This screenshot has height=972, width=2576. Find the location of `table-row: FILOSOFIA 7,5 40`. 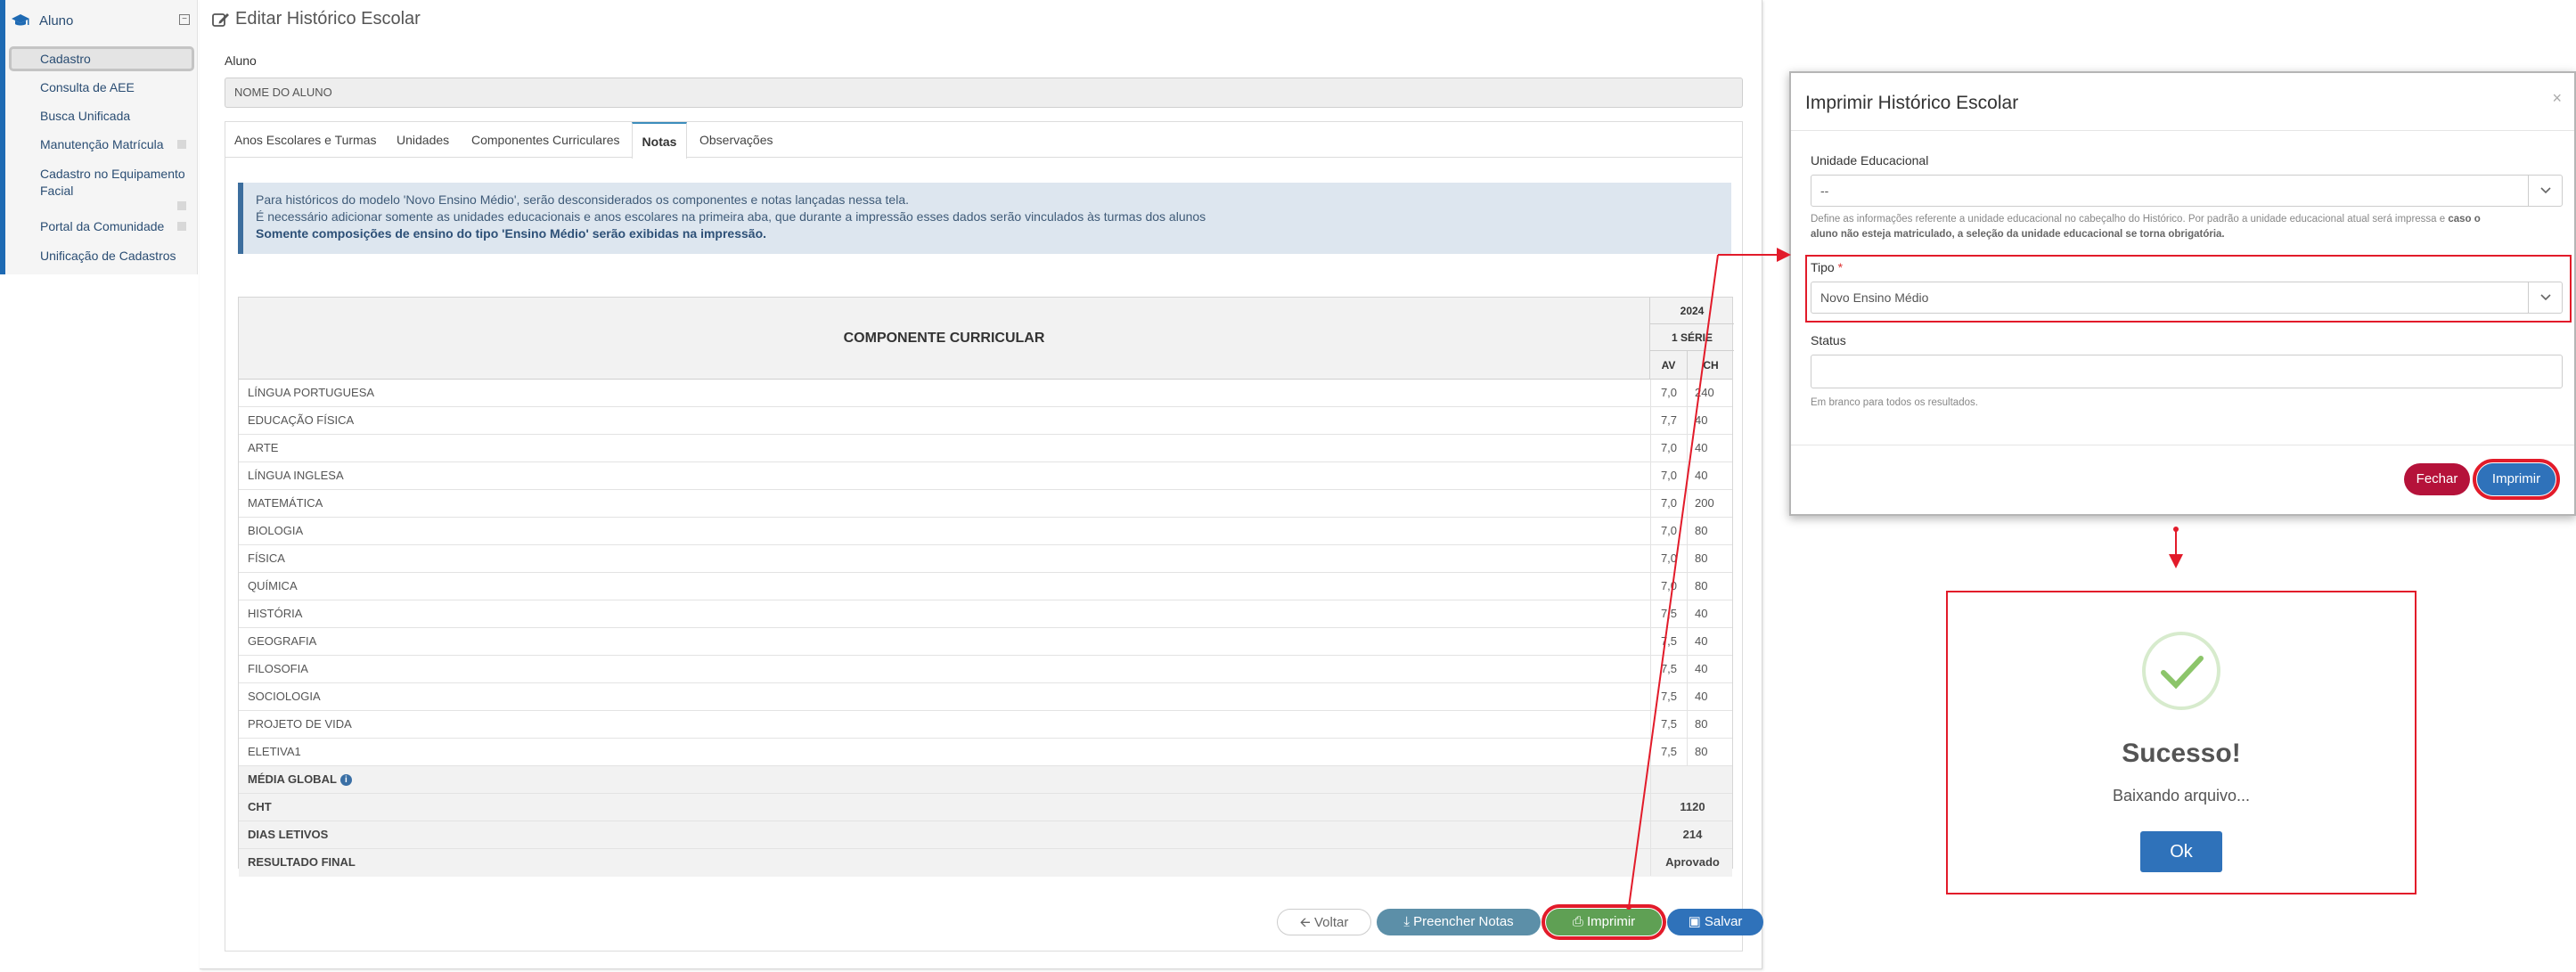

table-row: FILOSOFIA 7,5 40 is located at coordinates (985, 669).